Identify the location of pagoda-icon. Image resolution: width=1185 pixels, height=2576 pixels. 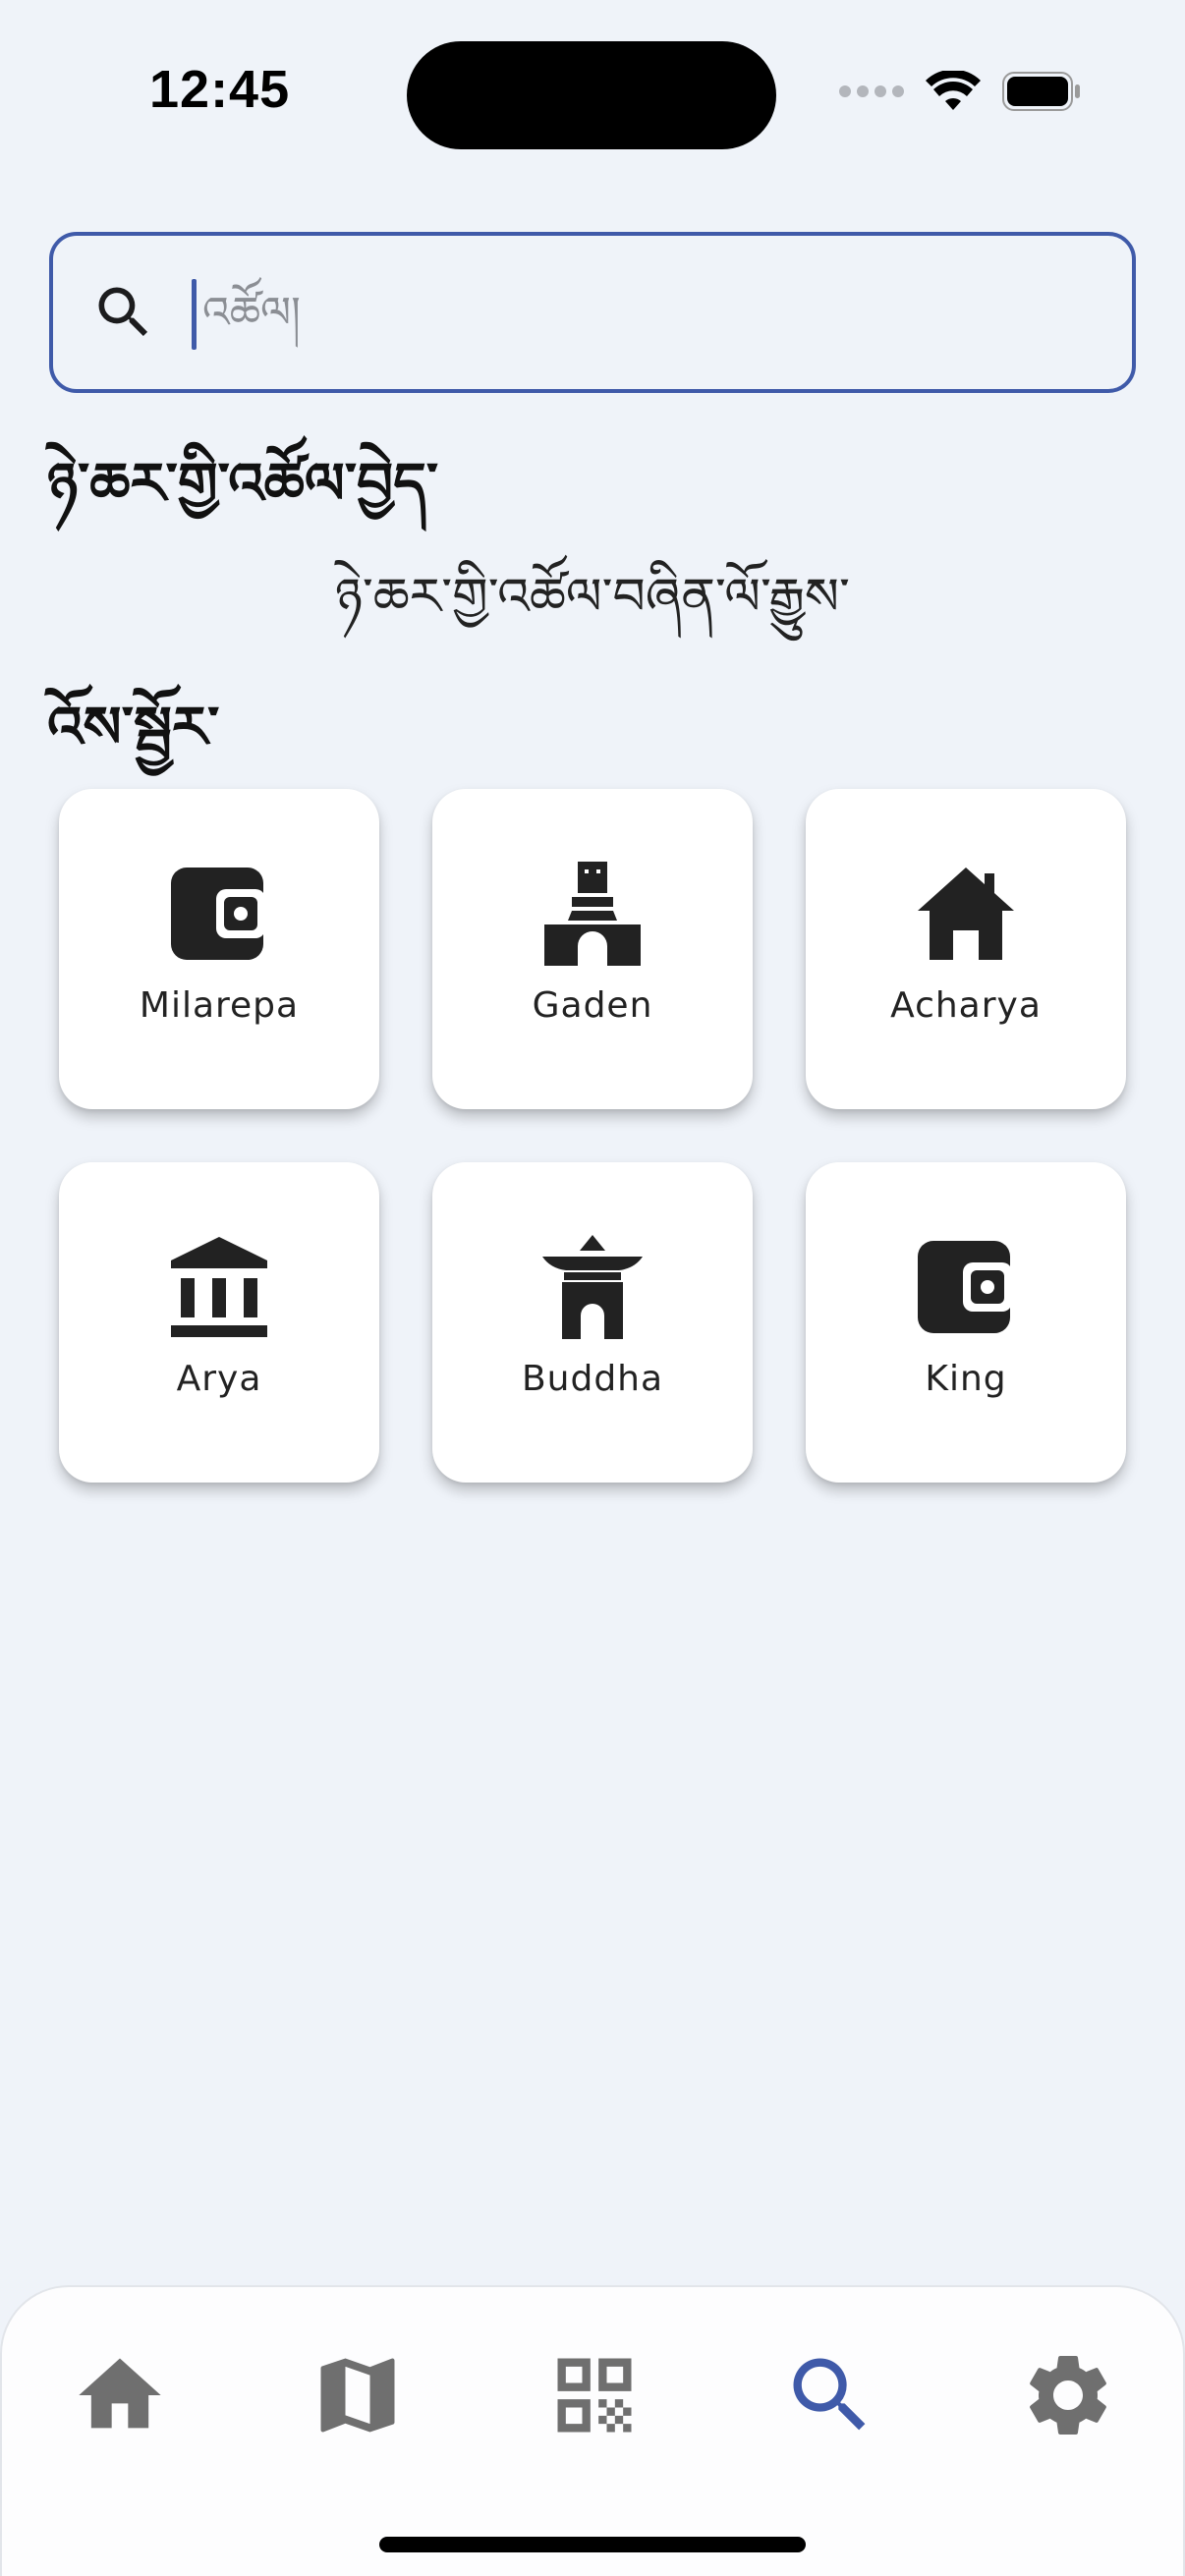
(592, 1287).